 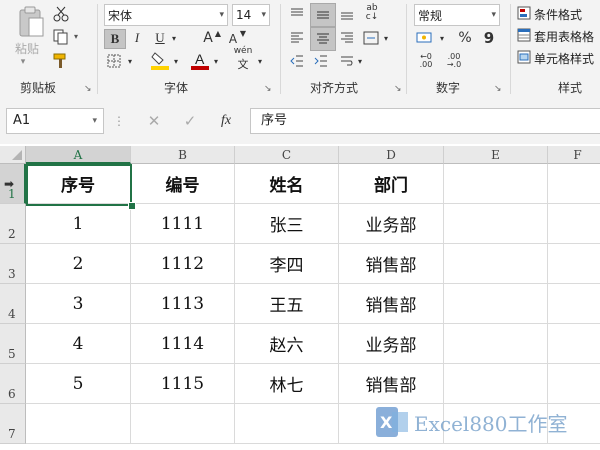 I want to click on underline-button: U, so click(x=160, y=38).